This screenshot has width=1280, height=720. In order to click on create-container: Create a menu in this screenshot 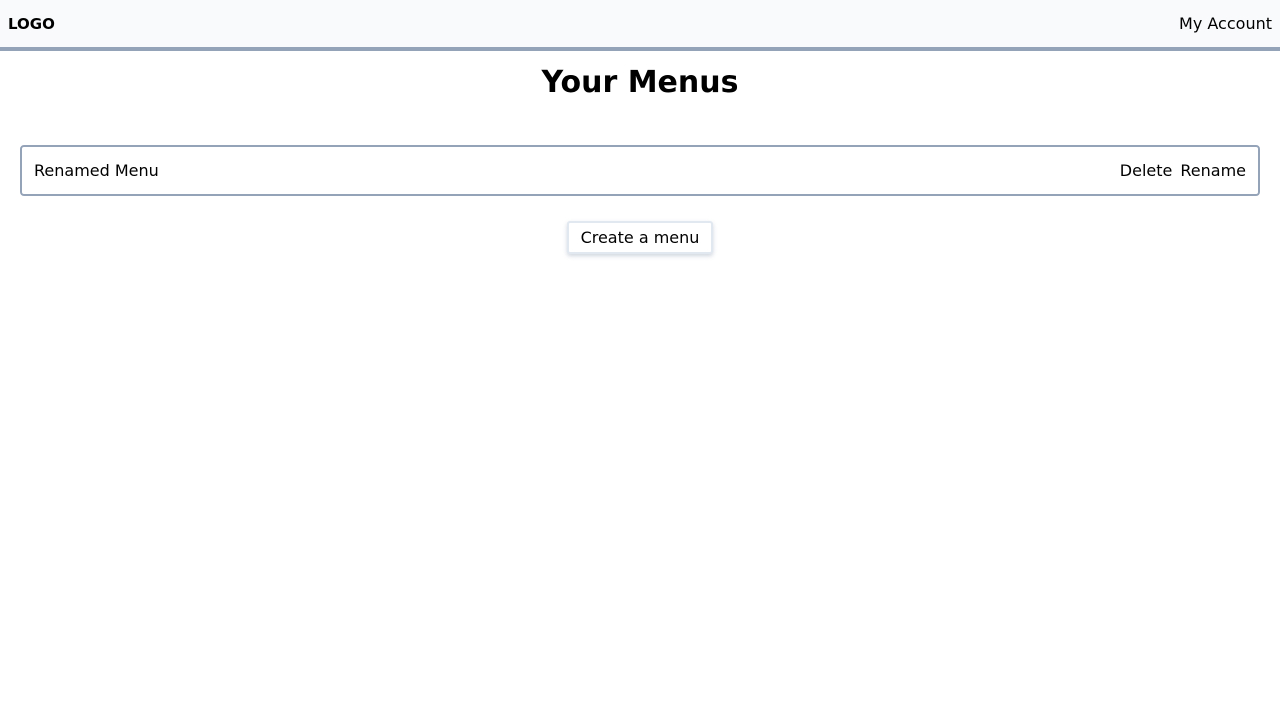, I will do `click(640, 237)`.